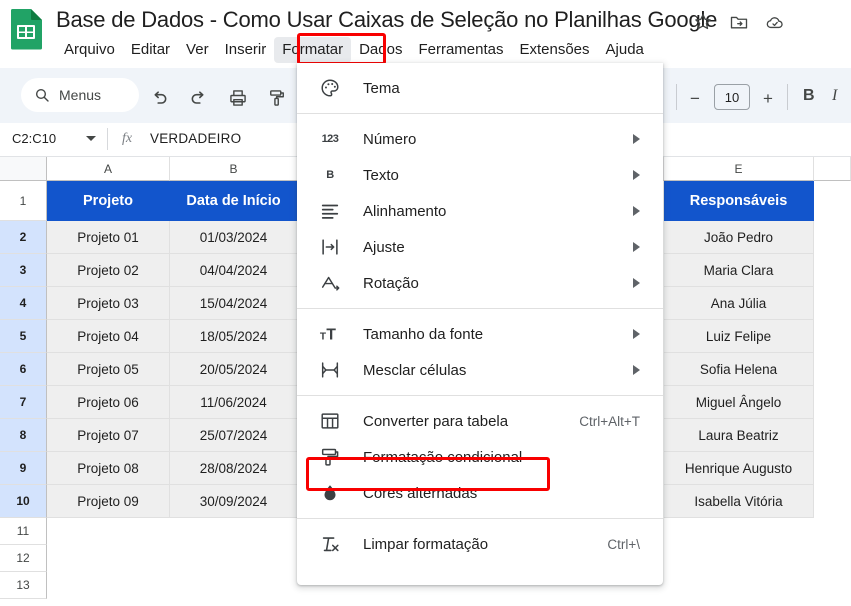 The image size is (851, 606). Describe the element at coordinates (480, 88) in the screenshot. I see `menuitem-tema: Tema` at that location.